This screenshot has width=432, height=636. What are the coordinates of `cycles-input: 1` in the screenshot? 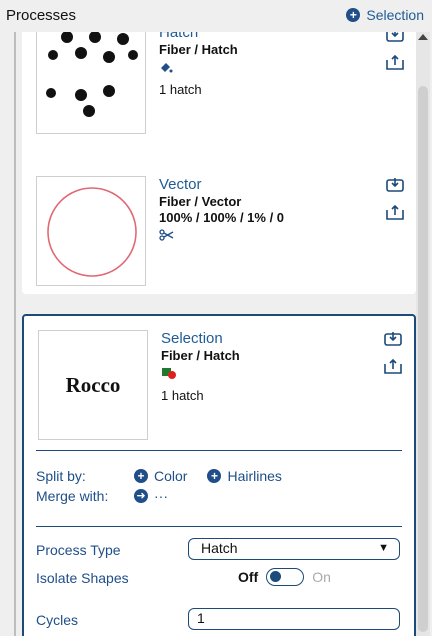 It's located at (294, 619).